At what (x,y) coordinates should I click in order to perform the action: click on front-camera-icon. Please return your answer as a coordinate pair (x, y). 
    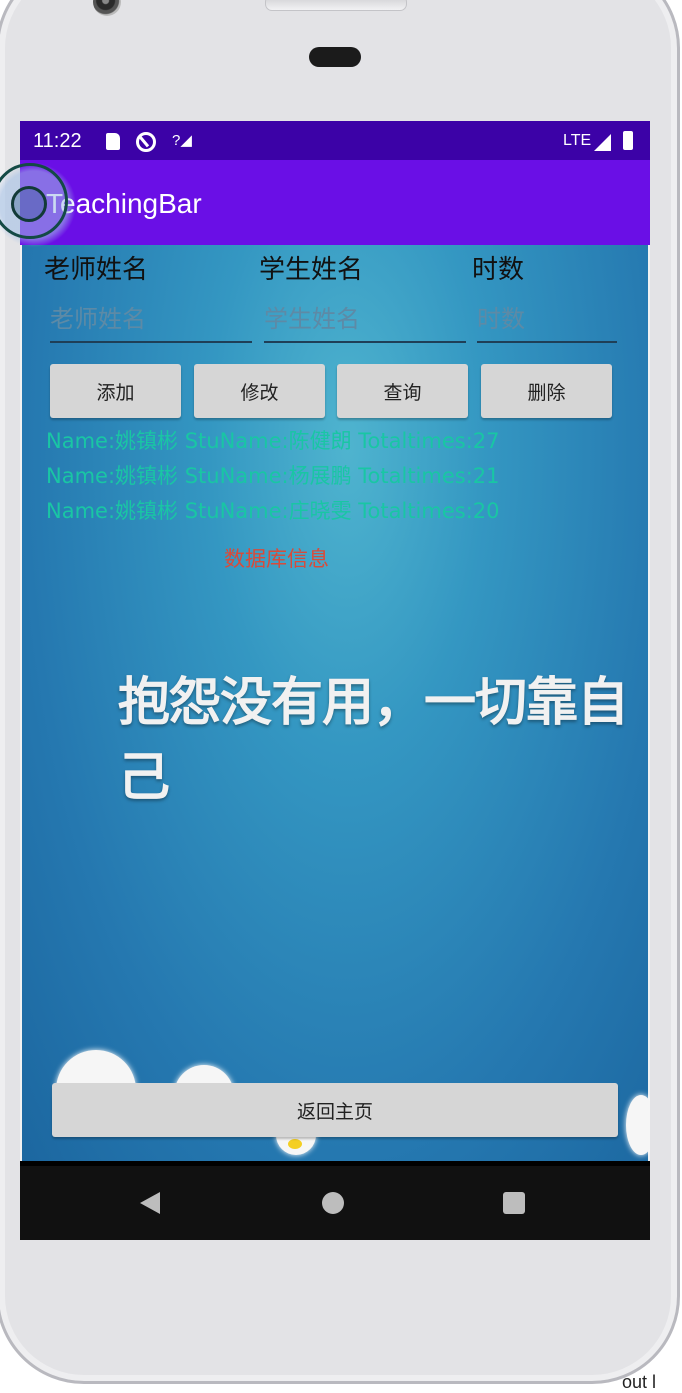
    Looking at the image, I should click on (107, 8).